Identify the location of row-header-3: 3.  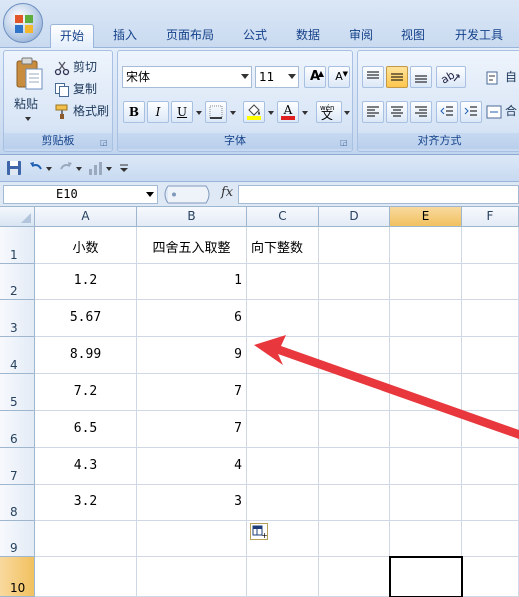
(17, 318).